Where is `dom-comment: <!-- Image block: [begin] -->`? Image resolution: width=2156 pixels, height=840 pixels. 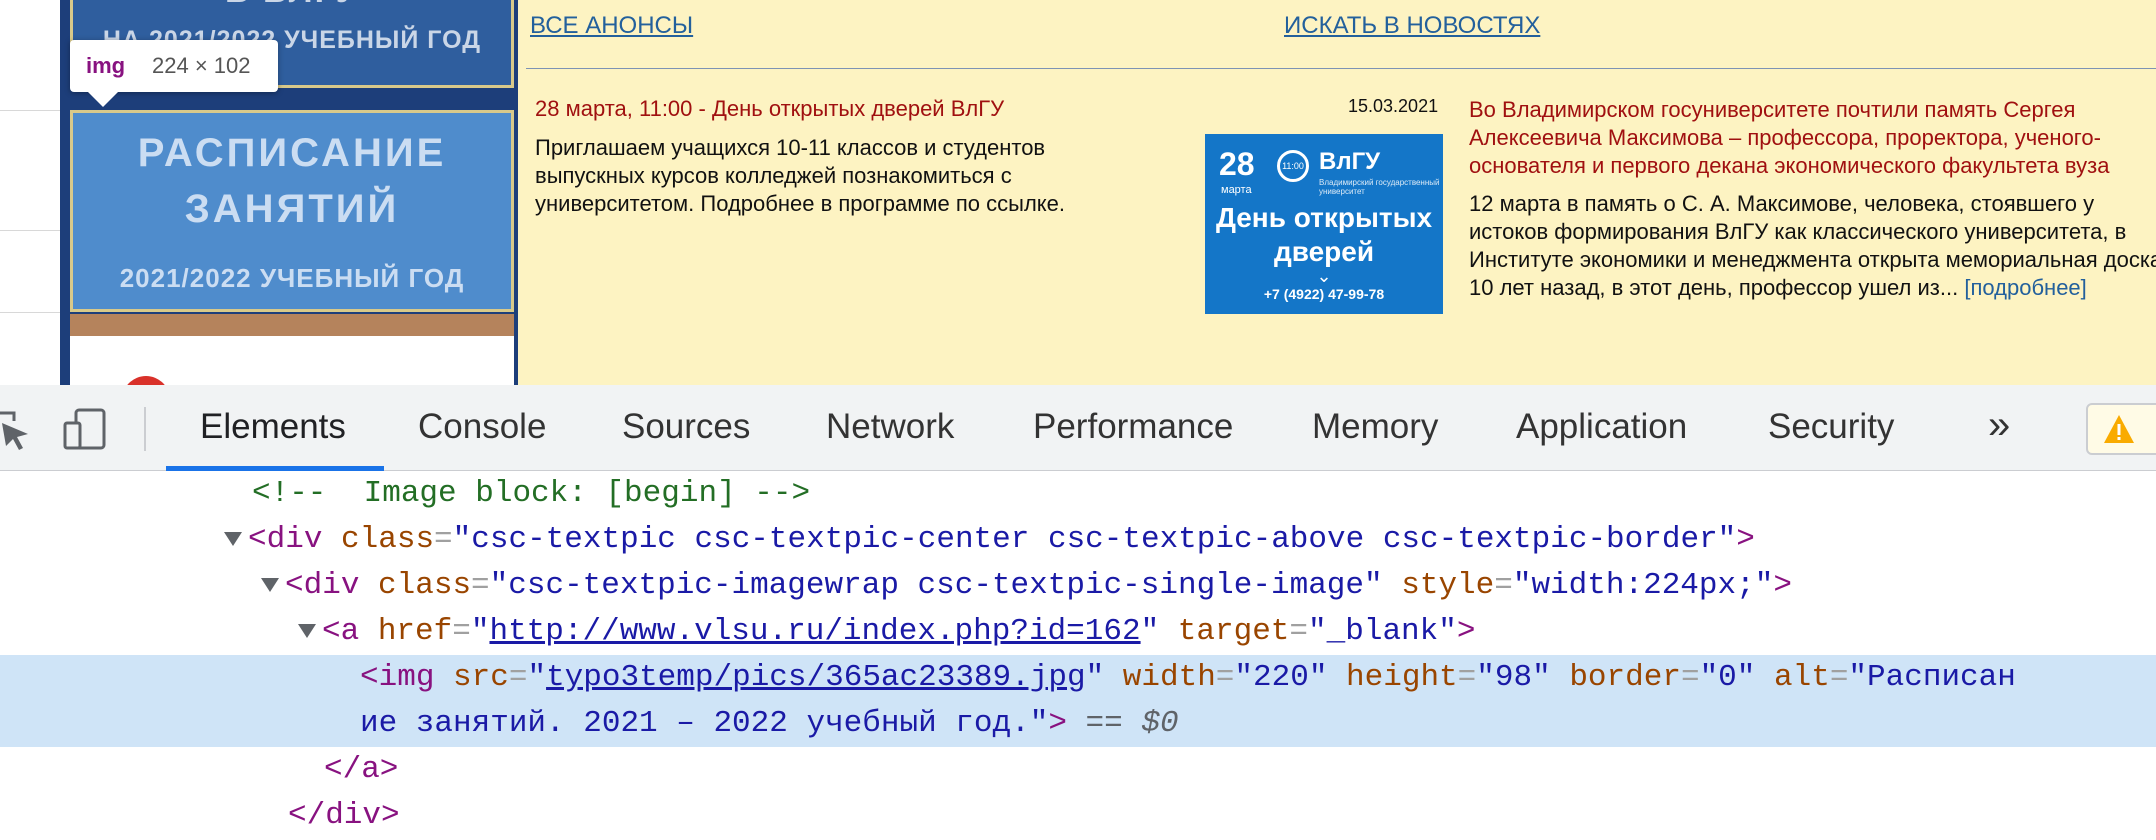
dom-comment: <!-- Image block: [begin] --> is located at coordinates (531, 493).